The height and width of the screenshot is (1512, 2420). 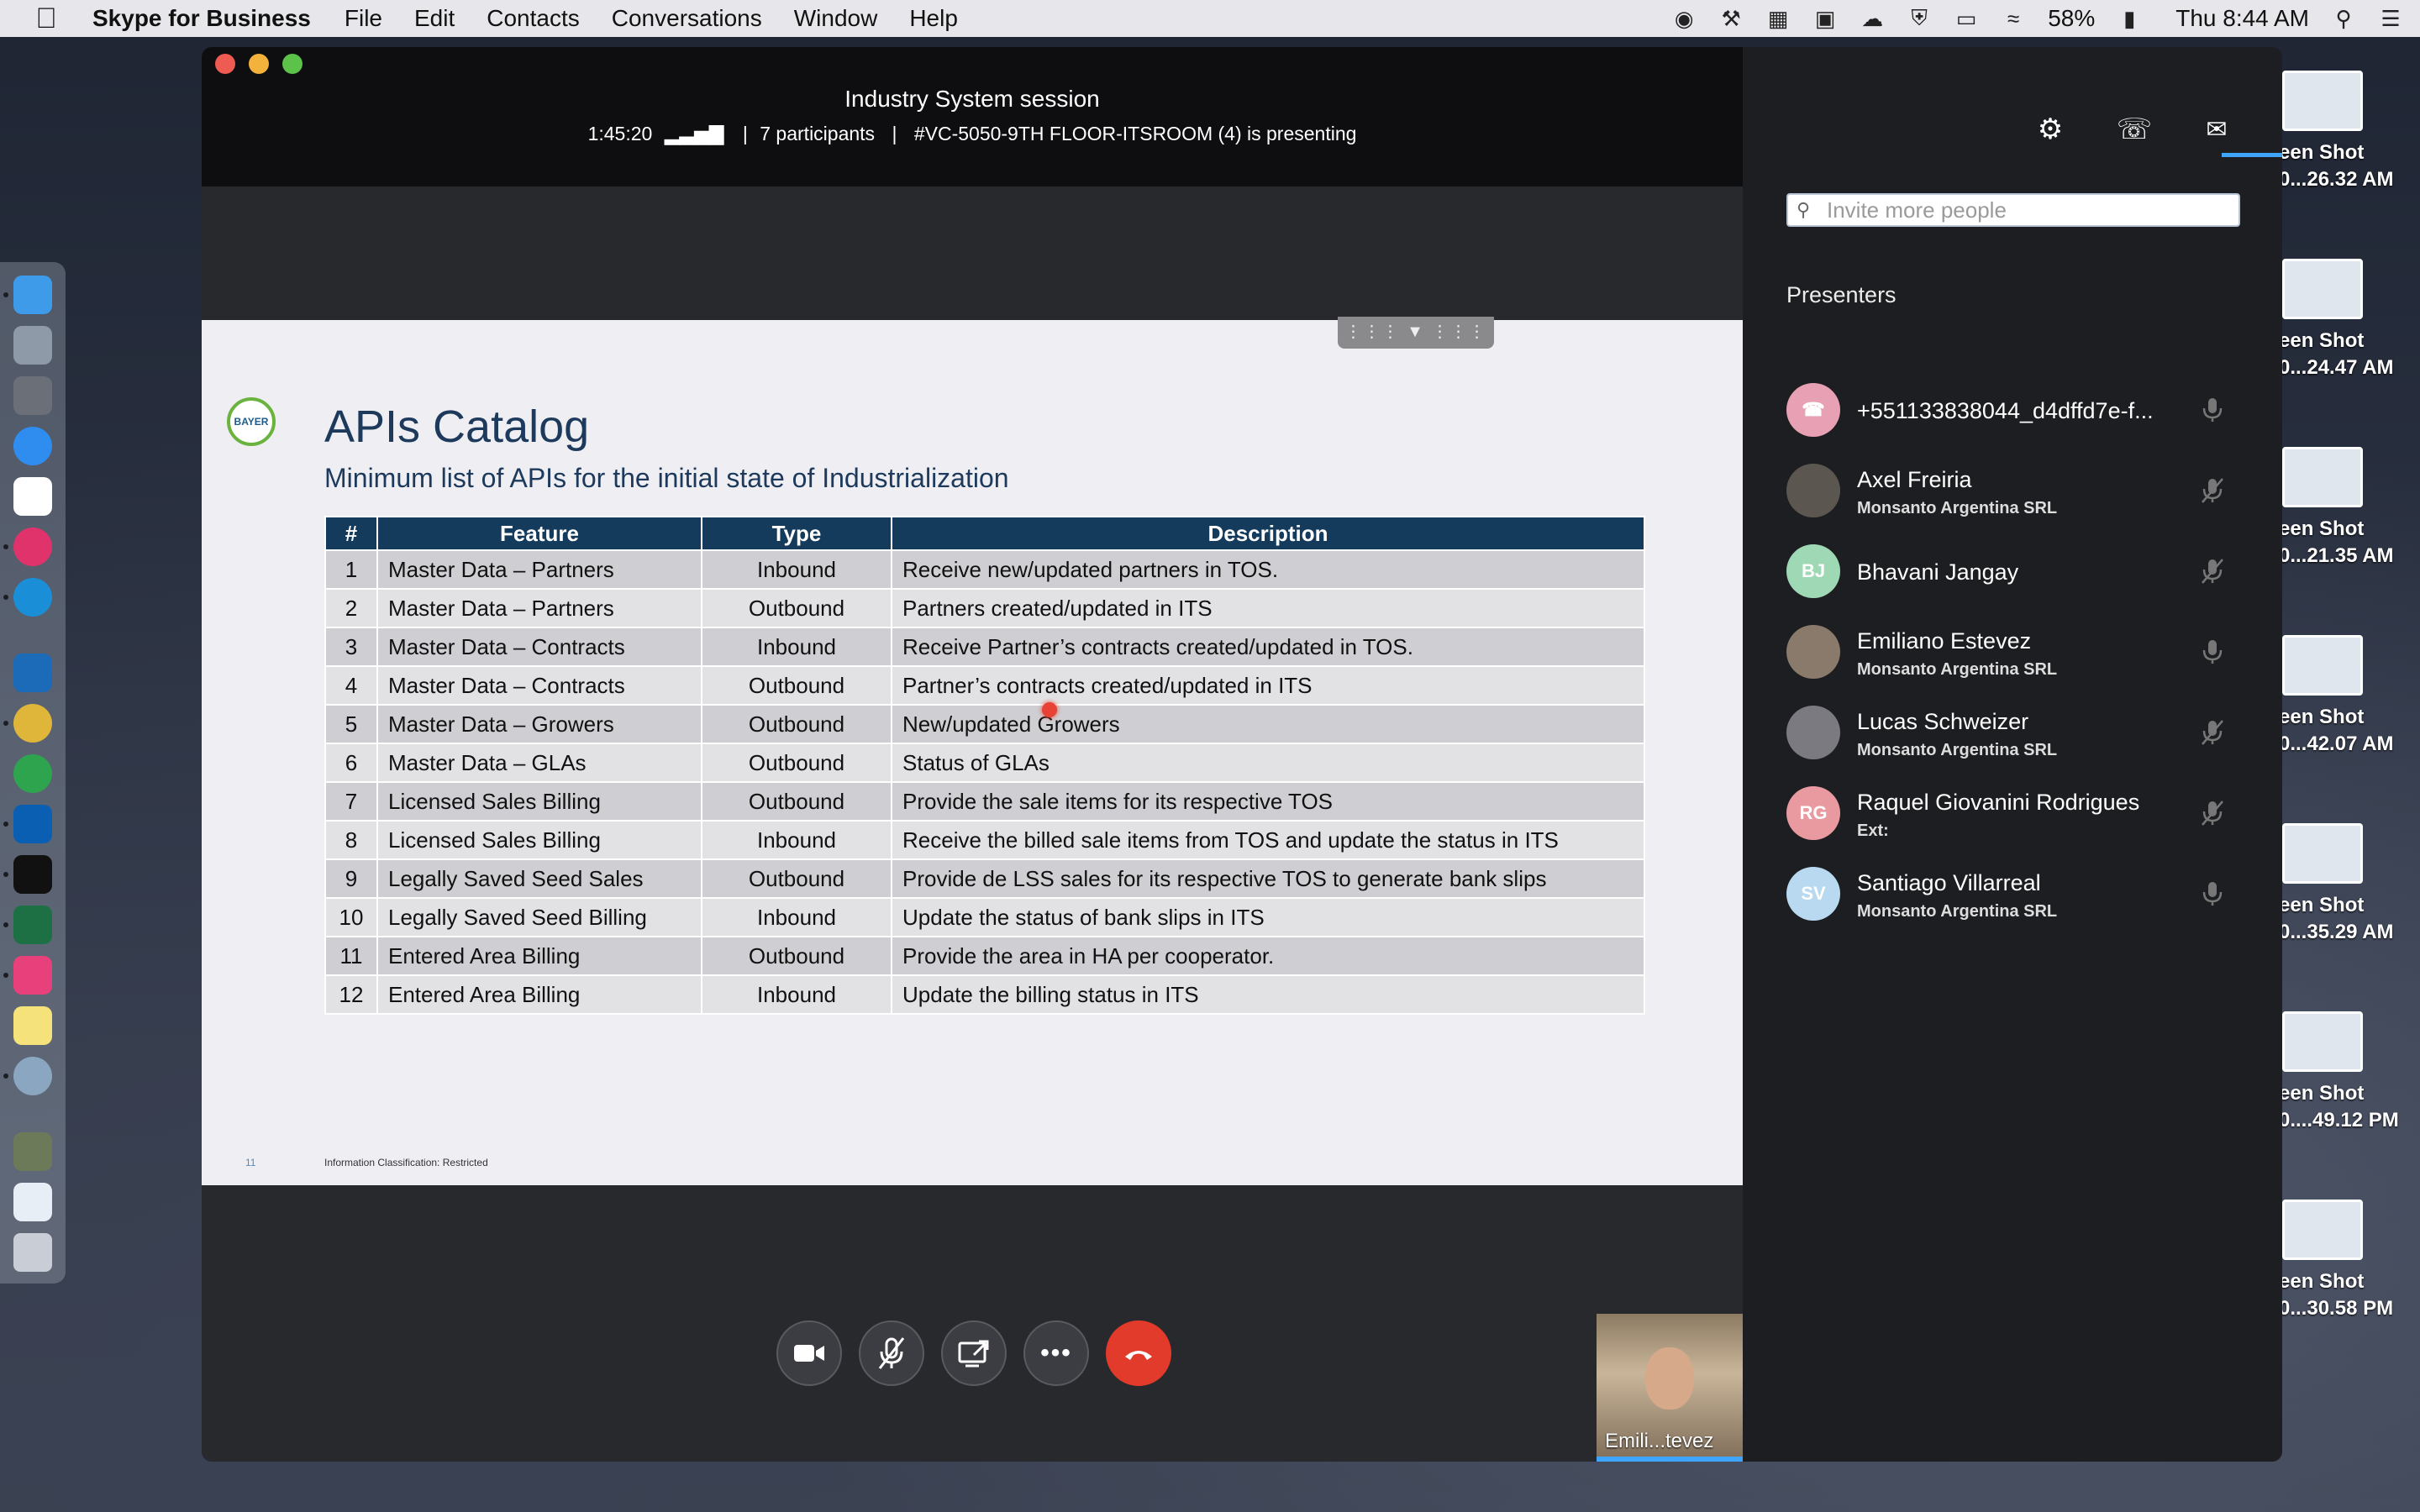 What do you see at coordinates (259, 64) in the screenshot?
I see `minimize-window-button` at bounding box center [259, 64].